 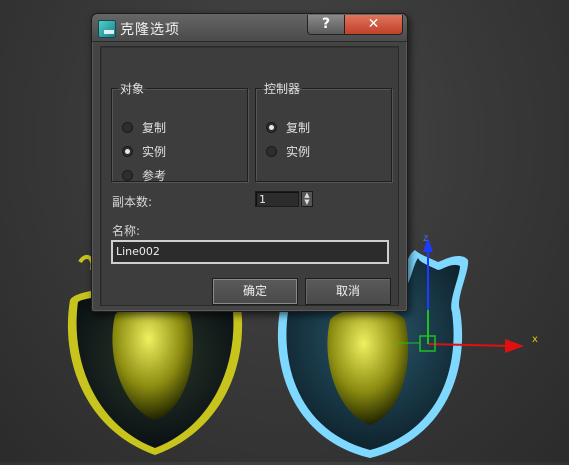 What do you see at coordinates (127, 127) in the screenshot?
I see `radio-object-copy` at bounding box center [127, 127].